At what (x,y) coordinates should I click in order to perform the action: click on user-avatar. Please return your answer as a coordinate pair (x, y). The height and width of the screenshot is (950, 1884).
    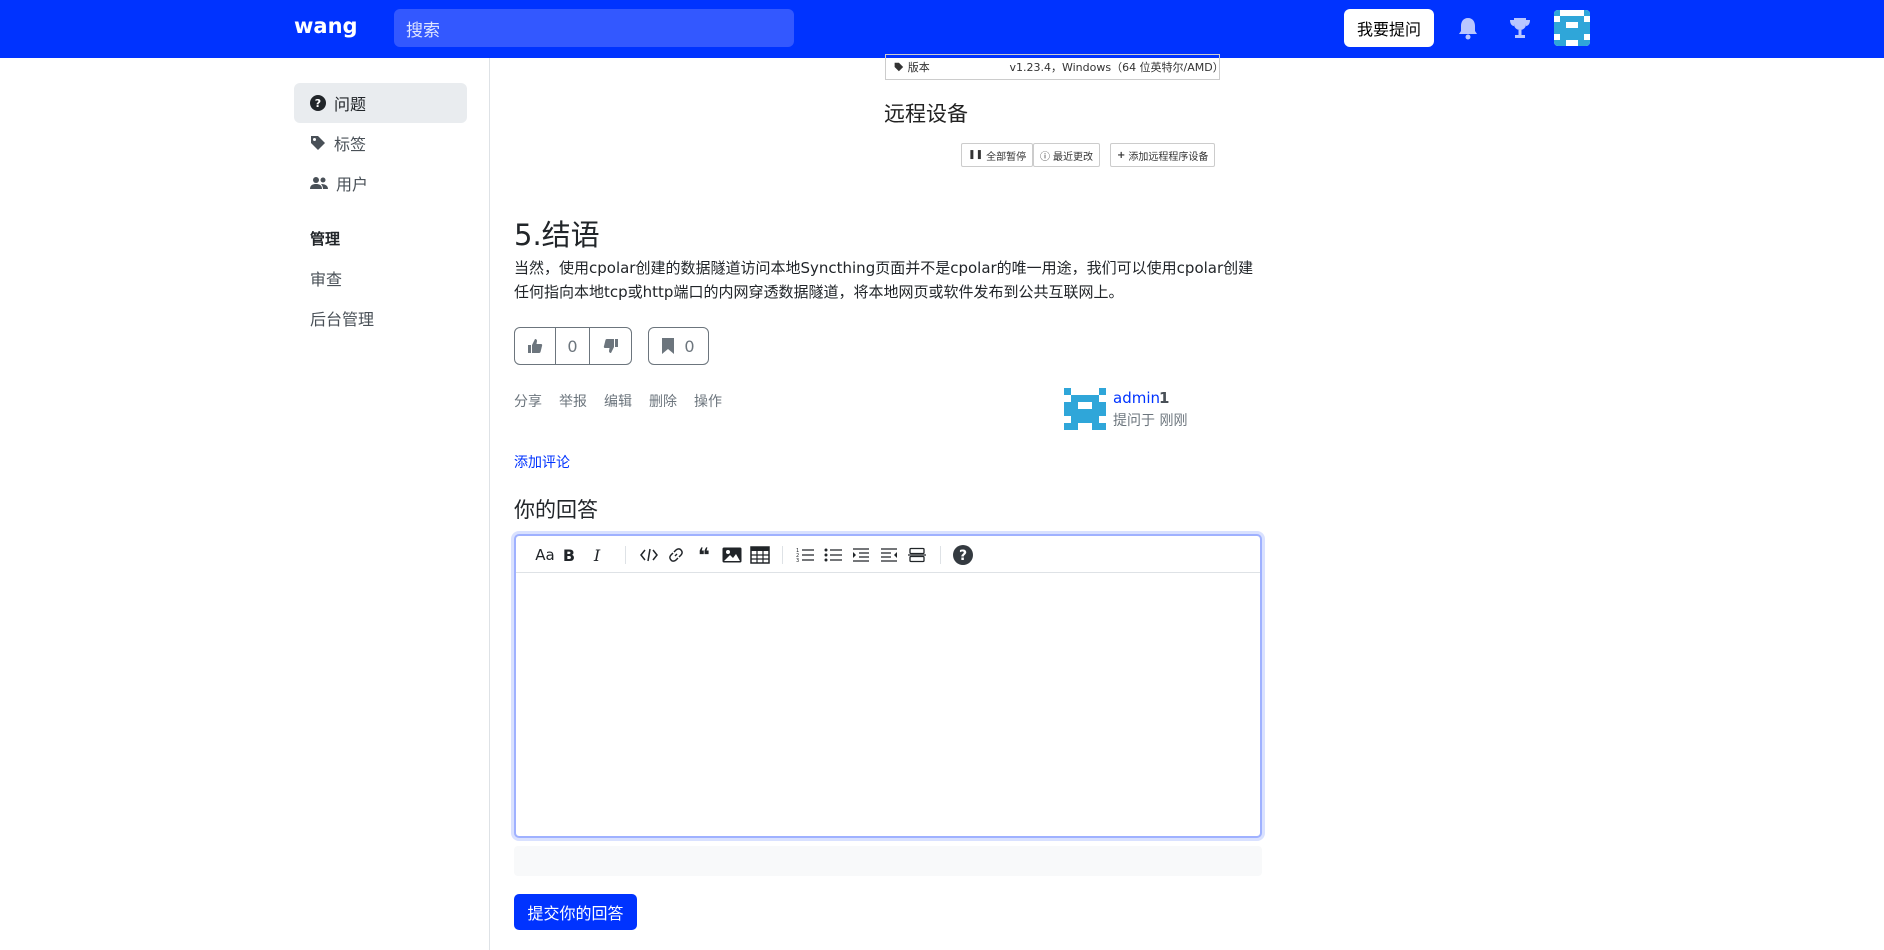
    Looking at the image, I should click on (1572, 28).